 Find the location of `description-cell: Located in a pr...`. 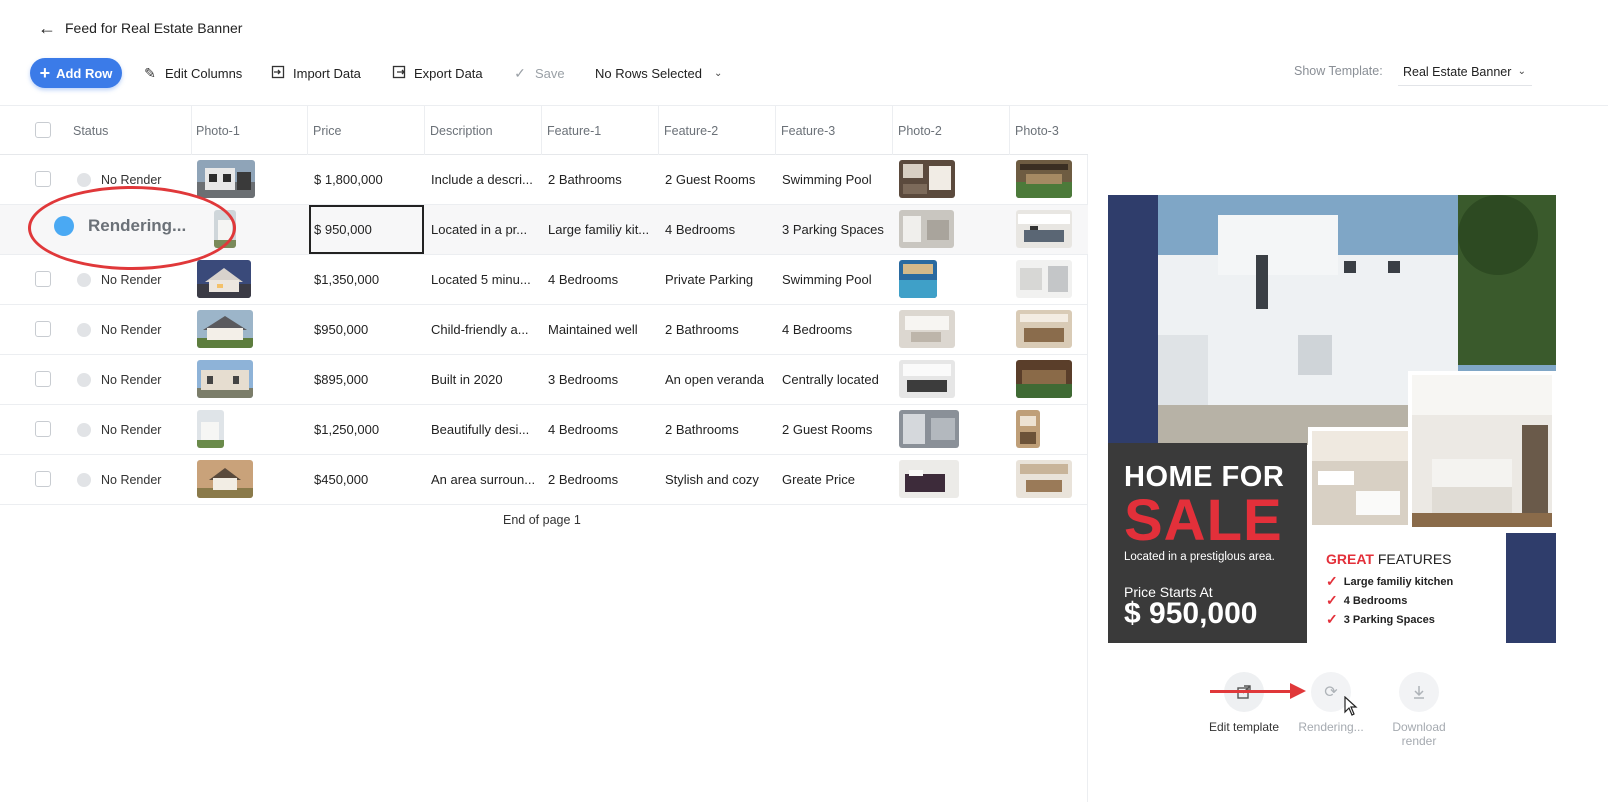

description-cell: Located in a pr... is located at coordinates (483, 229).